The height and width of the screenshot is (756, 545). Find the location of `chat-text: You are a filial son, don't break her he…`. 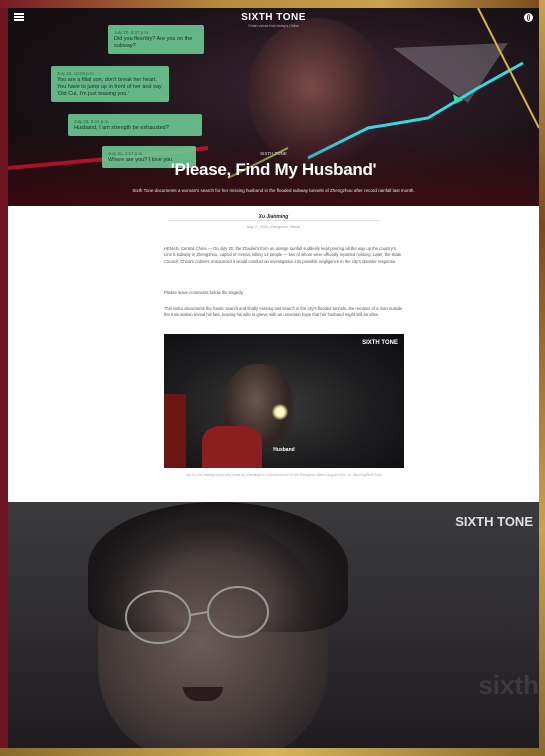

chat-text: You are a filial son, don't break her he… is located at coordinates (109, 87).